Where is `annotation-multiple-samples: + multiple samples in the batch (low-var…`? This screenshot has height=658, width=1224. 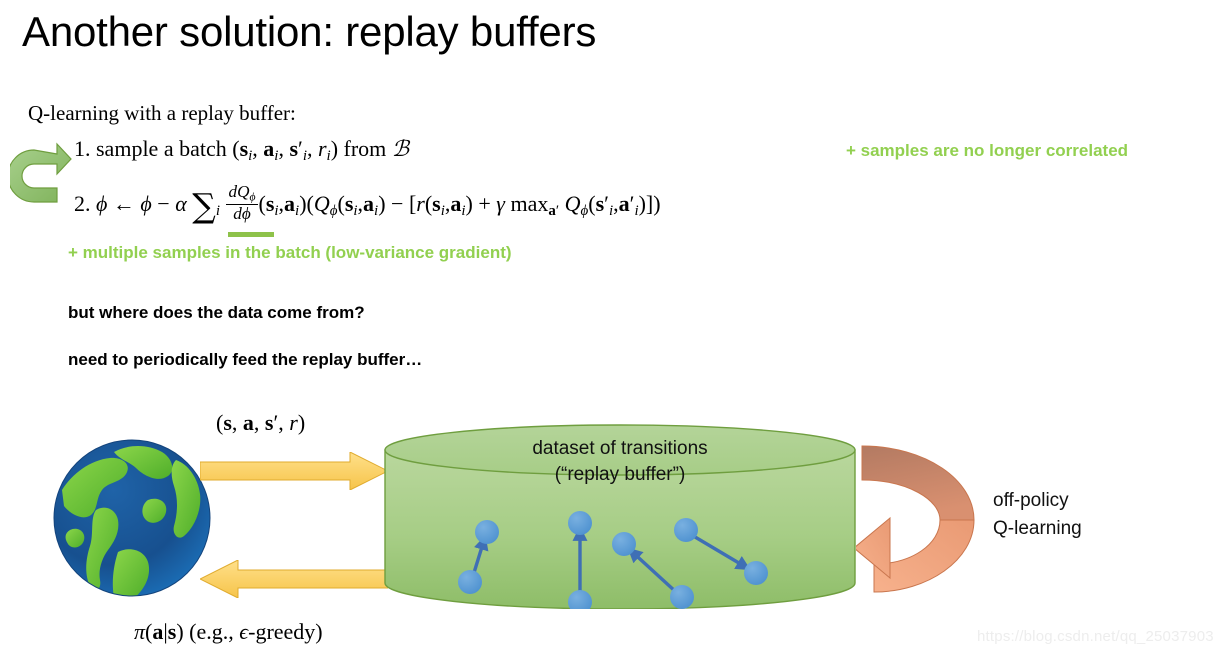 annotation-multiple-samples: + multiple samples in the batch (low-var… is located at coordinates (290, 252).